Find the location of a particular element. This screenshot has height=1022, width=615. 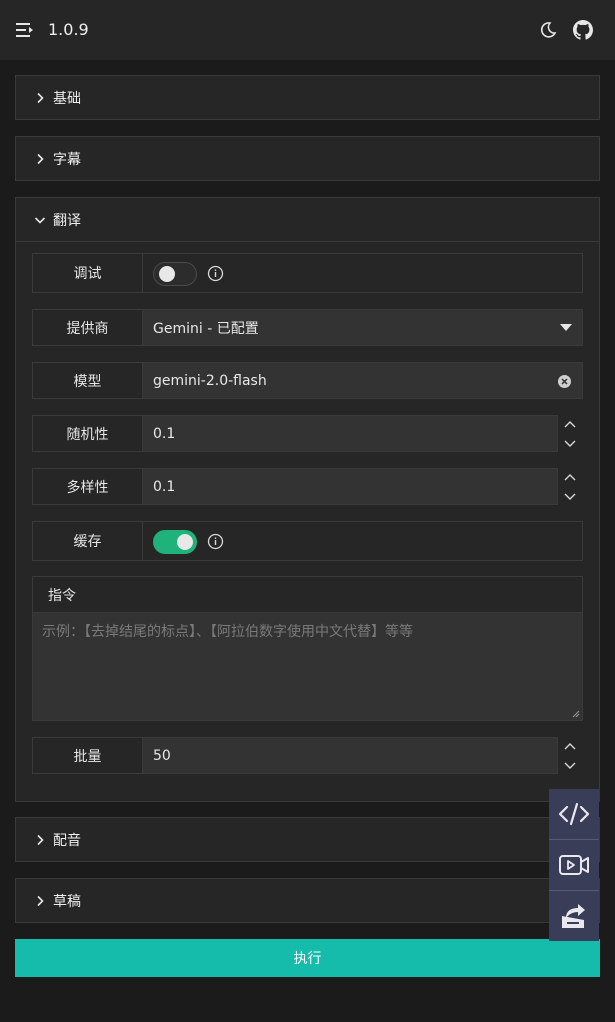

code-icon is located at coordinates (574, 814).